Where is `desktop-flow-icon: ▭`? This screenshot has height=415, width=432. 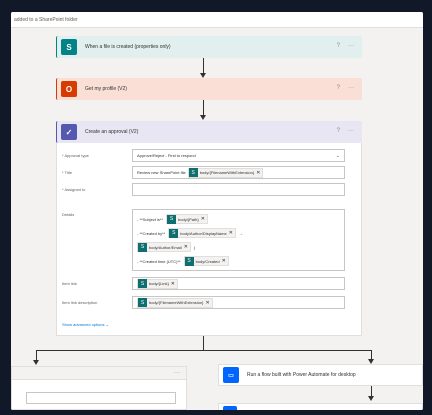
desktop-flow-icon: ▭ is located at coordinates (231, 375).